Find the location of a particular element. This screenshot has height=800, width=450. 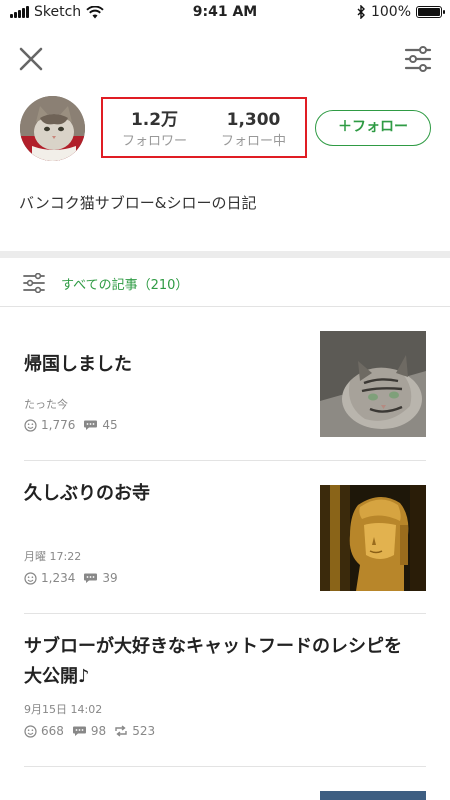

like-count: 1,234 is located at coordinates (58, 578).